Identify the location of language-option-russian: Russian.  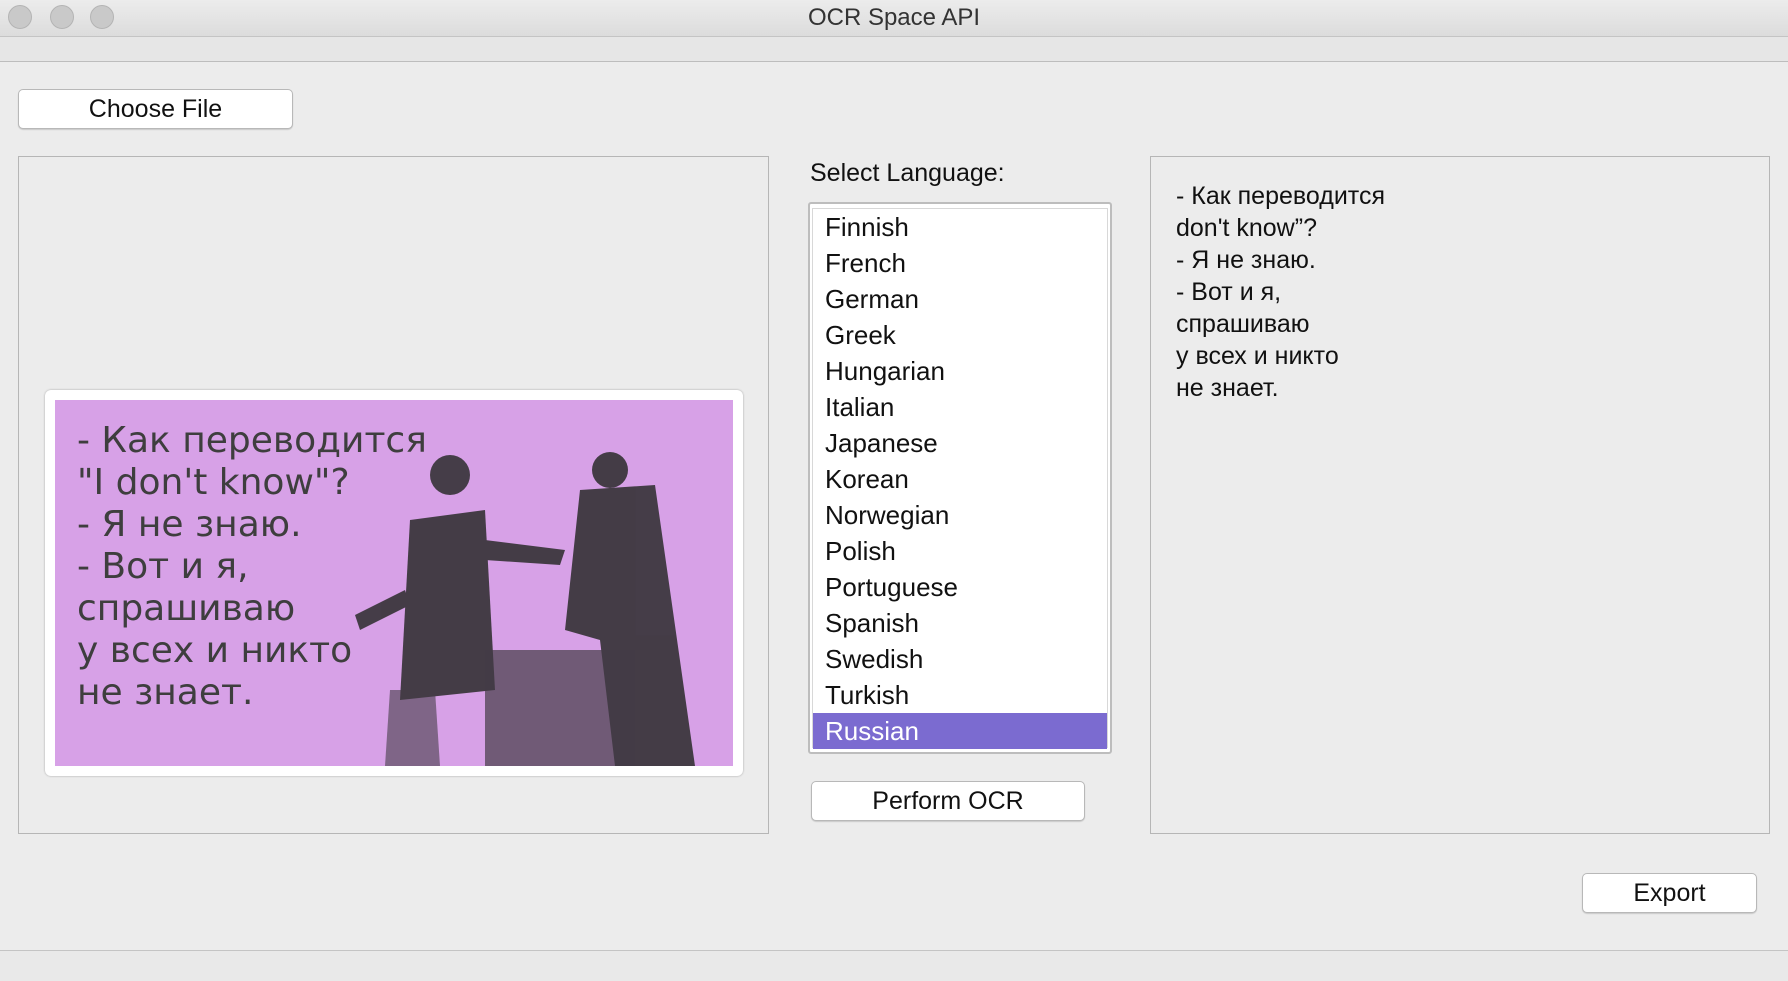
(960, 731).